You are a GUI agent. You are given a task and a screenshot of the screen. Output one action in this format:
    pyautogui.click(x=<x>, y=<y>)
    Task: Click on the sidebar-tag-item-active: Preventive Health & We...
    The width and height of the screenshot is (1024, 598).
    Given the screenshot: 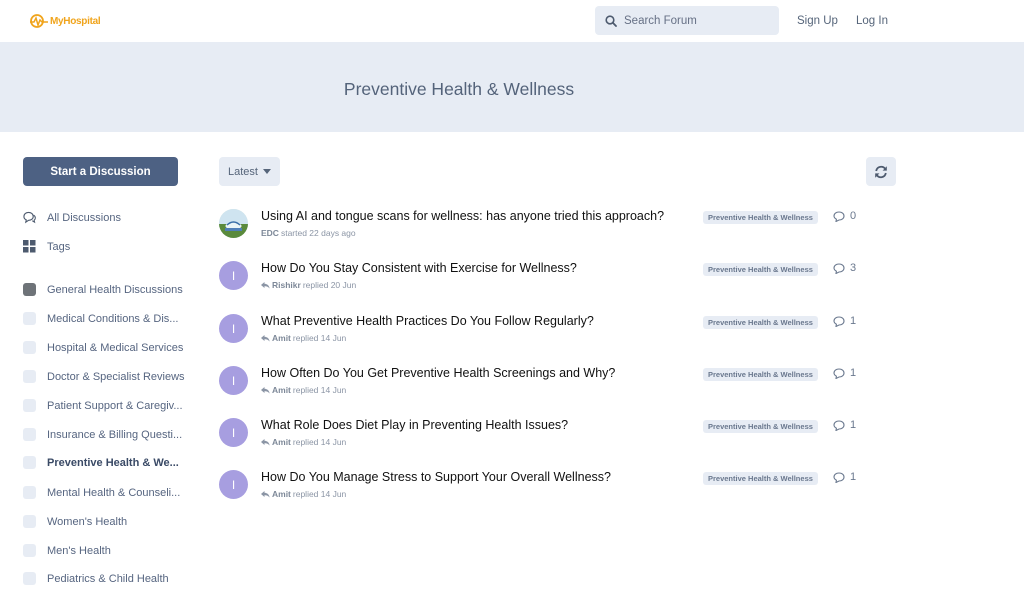 What is the action you would take?
    pyautogui.click(x=101, y=462)
    